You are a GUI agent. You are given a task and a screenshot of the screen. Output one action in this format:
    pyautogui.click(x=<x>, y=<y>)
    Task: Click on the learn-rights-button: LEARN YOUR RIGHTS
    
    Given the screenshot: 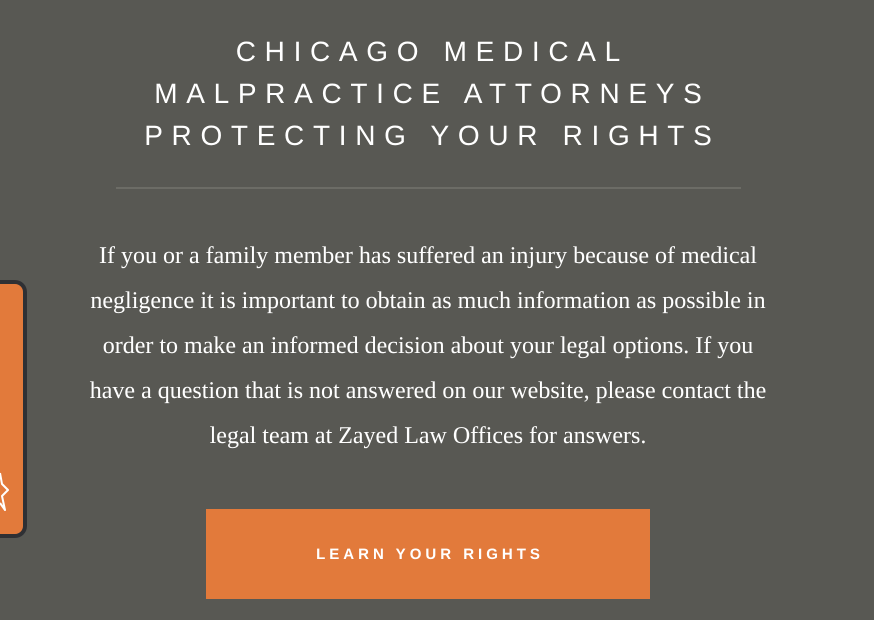 What is the action you would take?
    pyautogui.click(x=428, y=554)
    